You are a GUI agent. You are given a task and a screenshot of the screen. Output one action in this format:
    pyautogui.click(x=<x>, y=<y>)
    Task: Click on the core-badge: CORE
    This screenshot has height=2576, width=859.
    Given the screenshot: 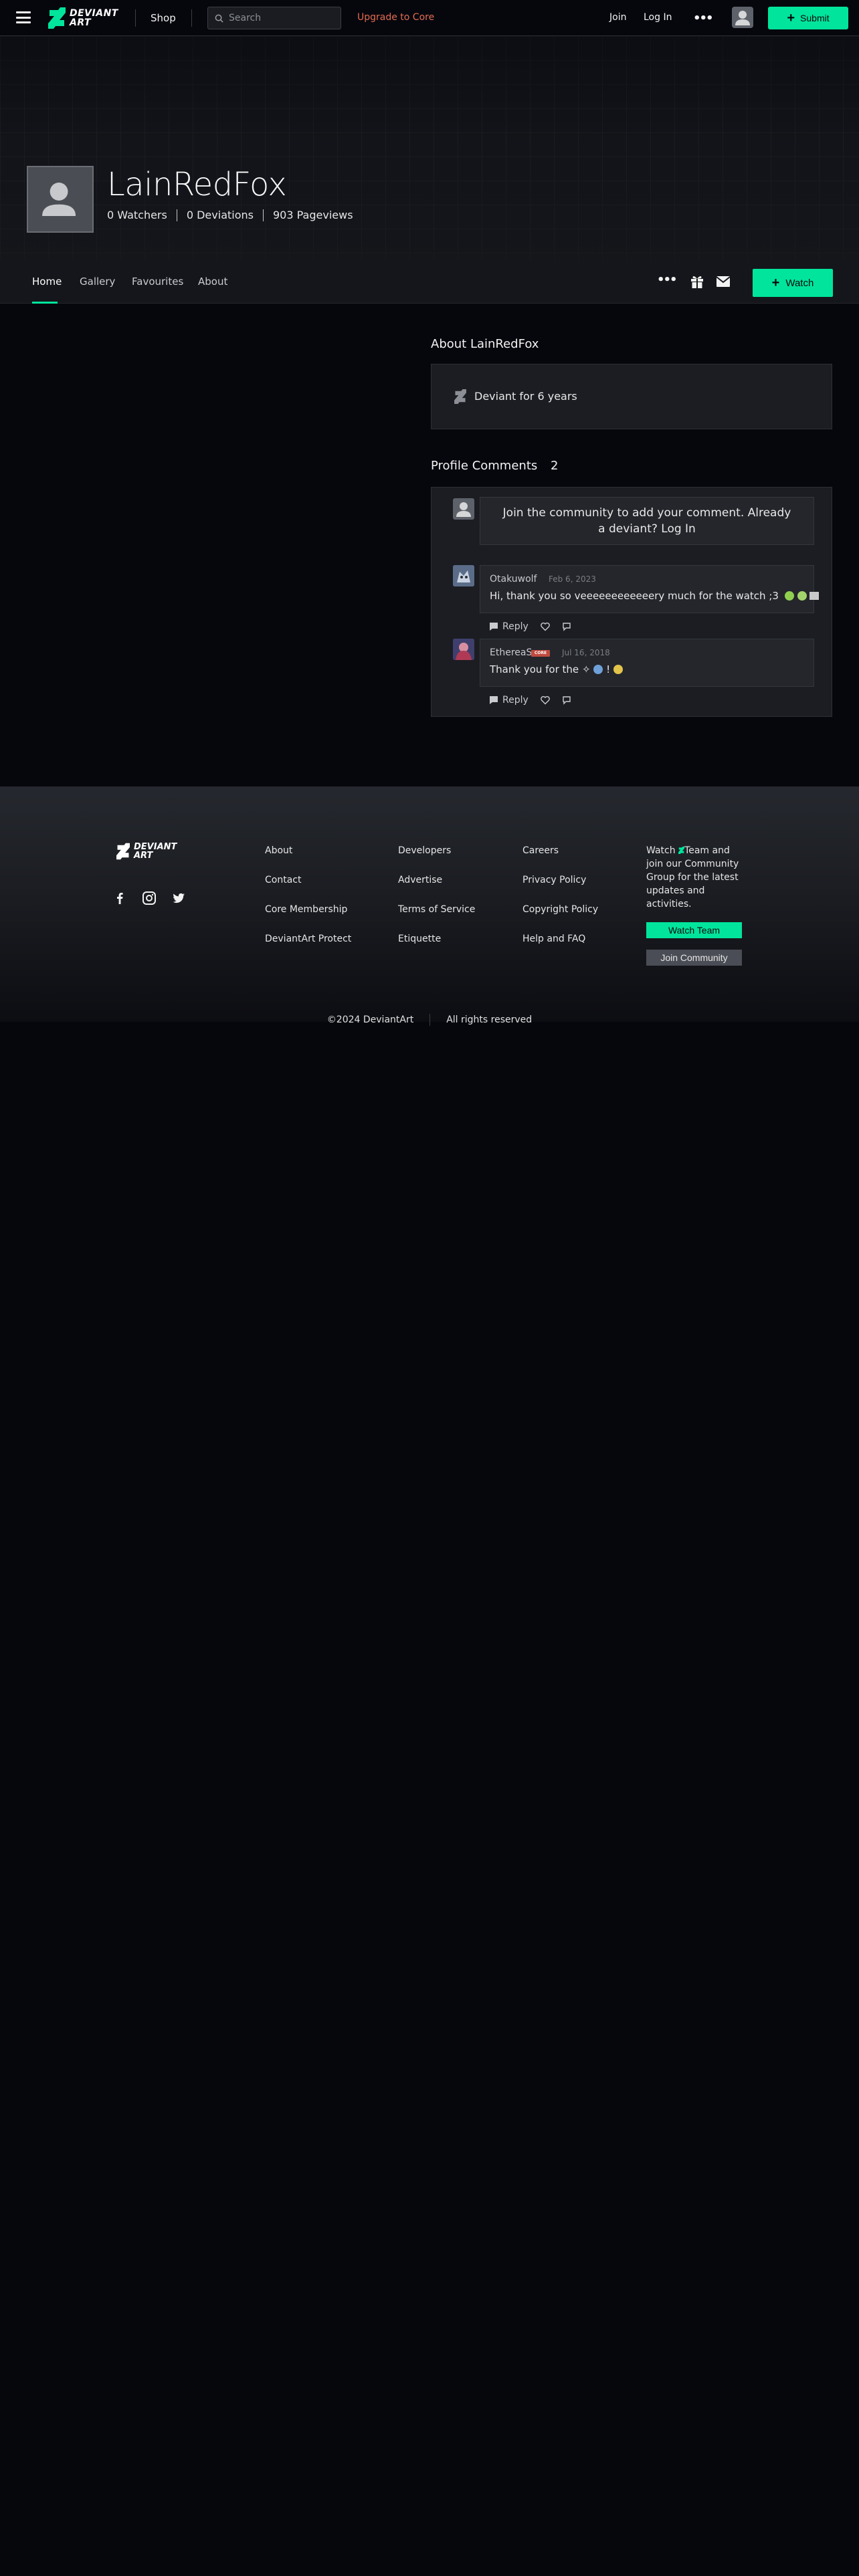 What is the action you would take?
    pyautogui.click(x=540, y=653)
    